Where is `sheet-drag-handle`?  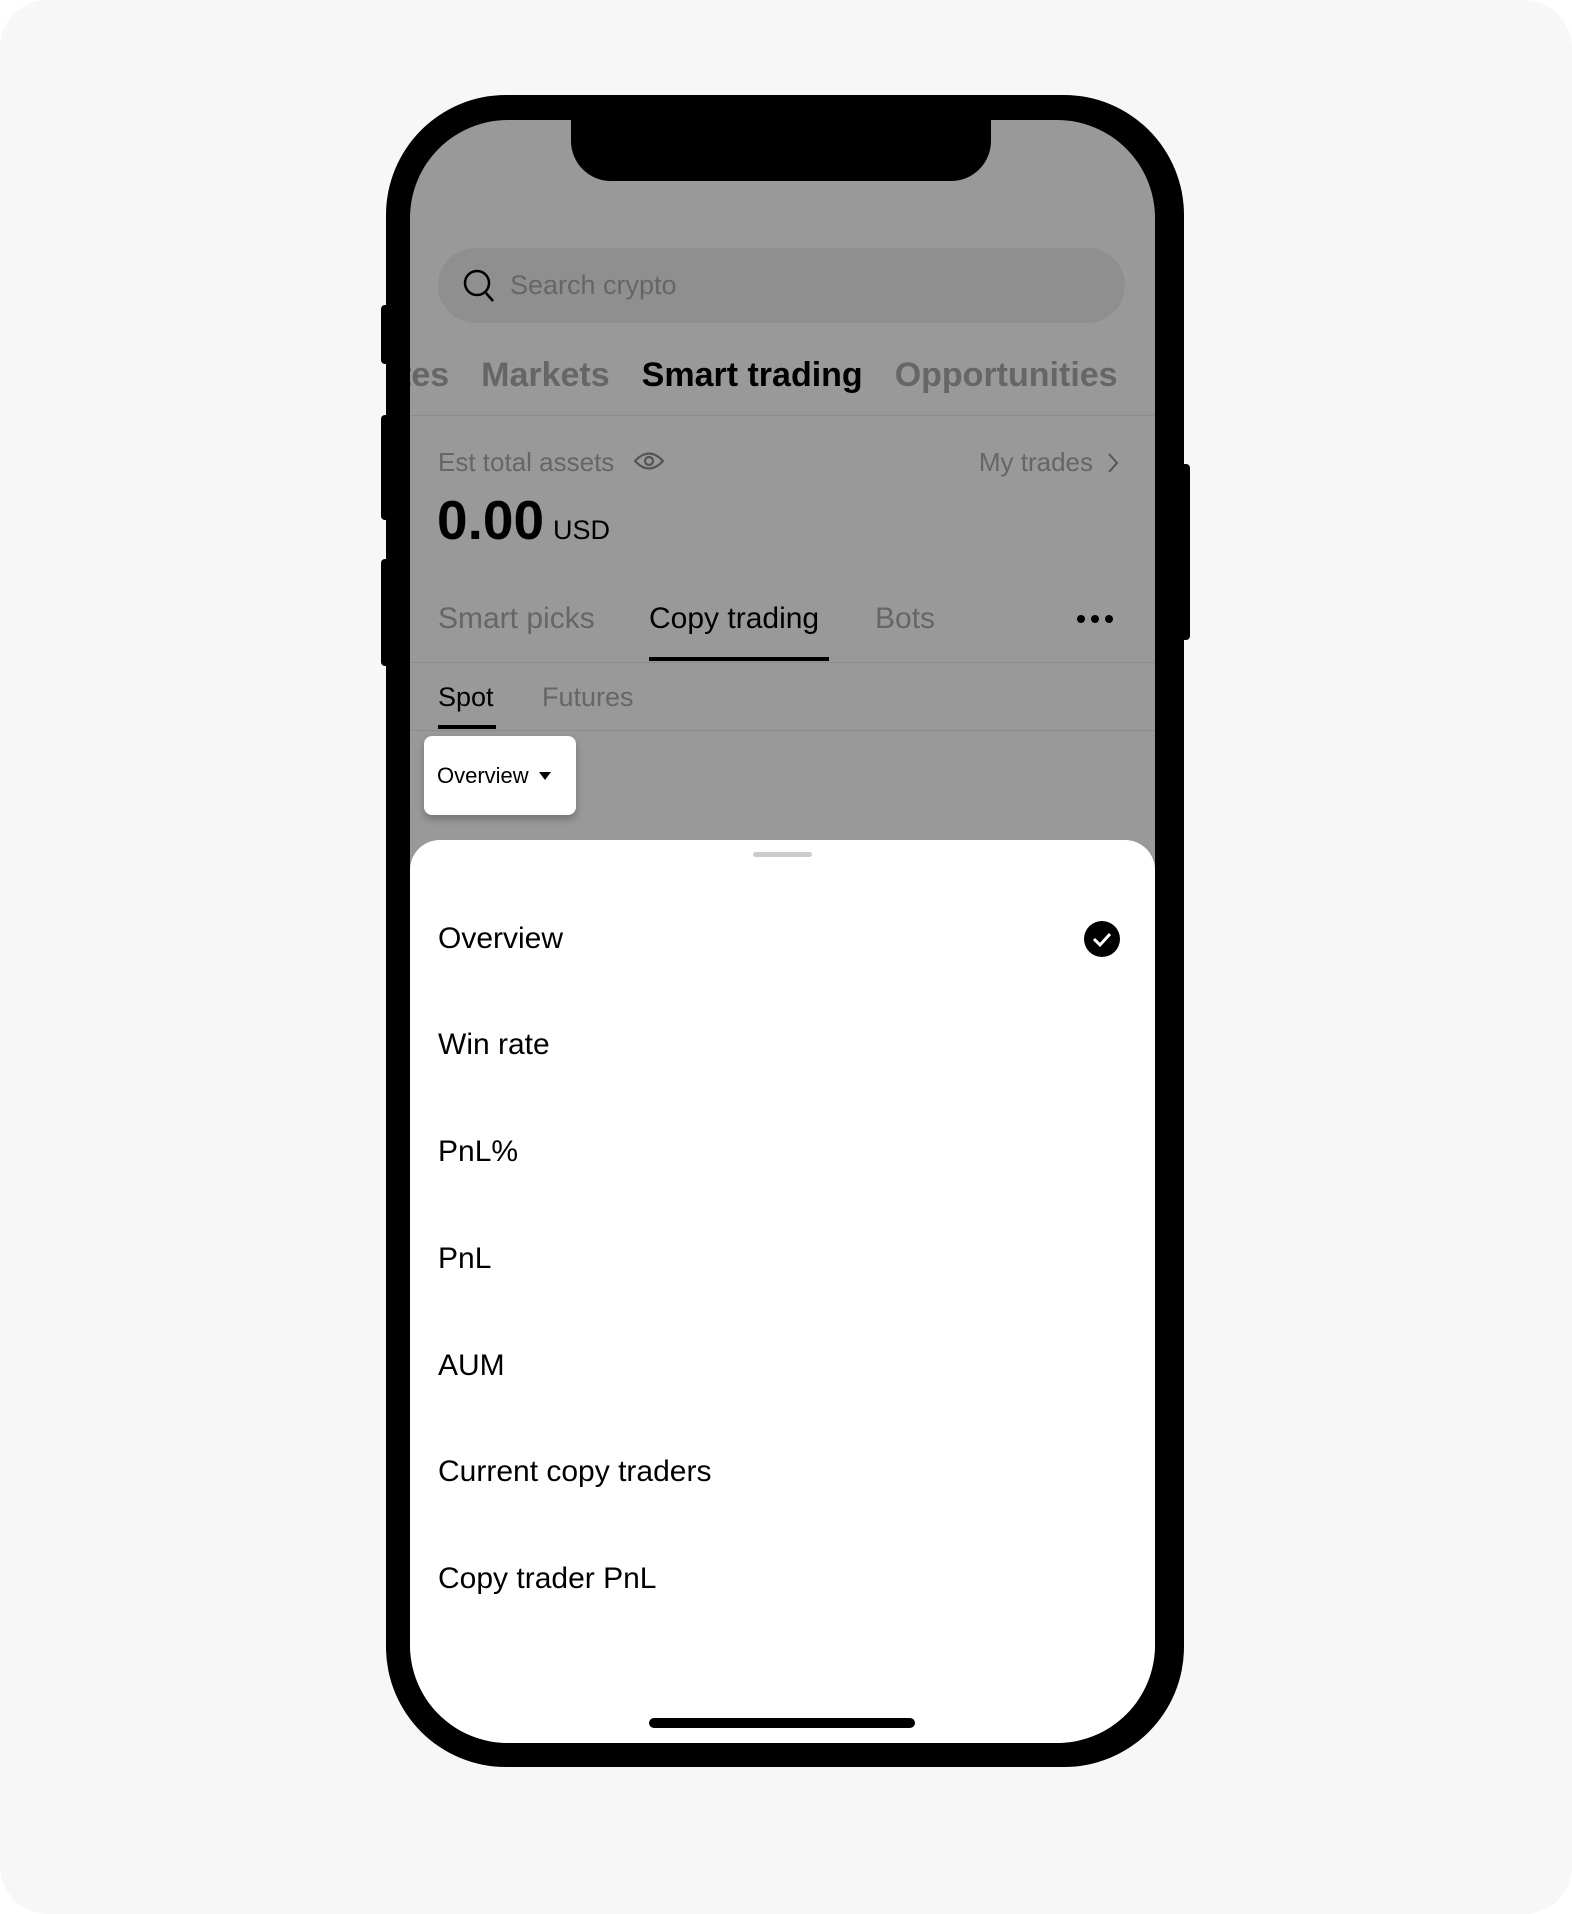
sheet-drag-handle is located at coordinates (782, 854).